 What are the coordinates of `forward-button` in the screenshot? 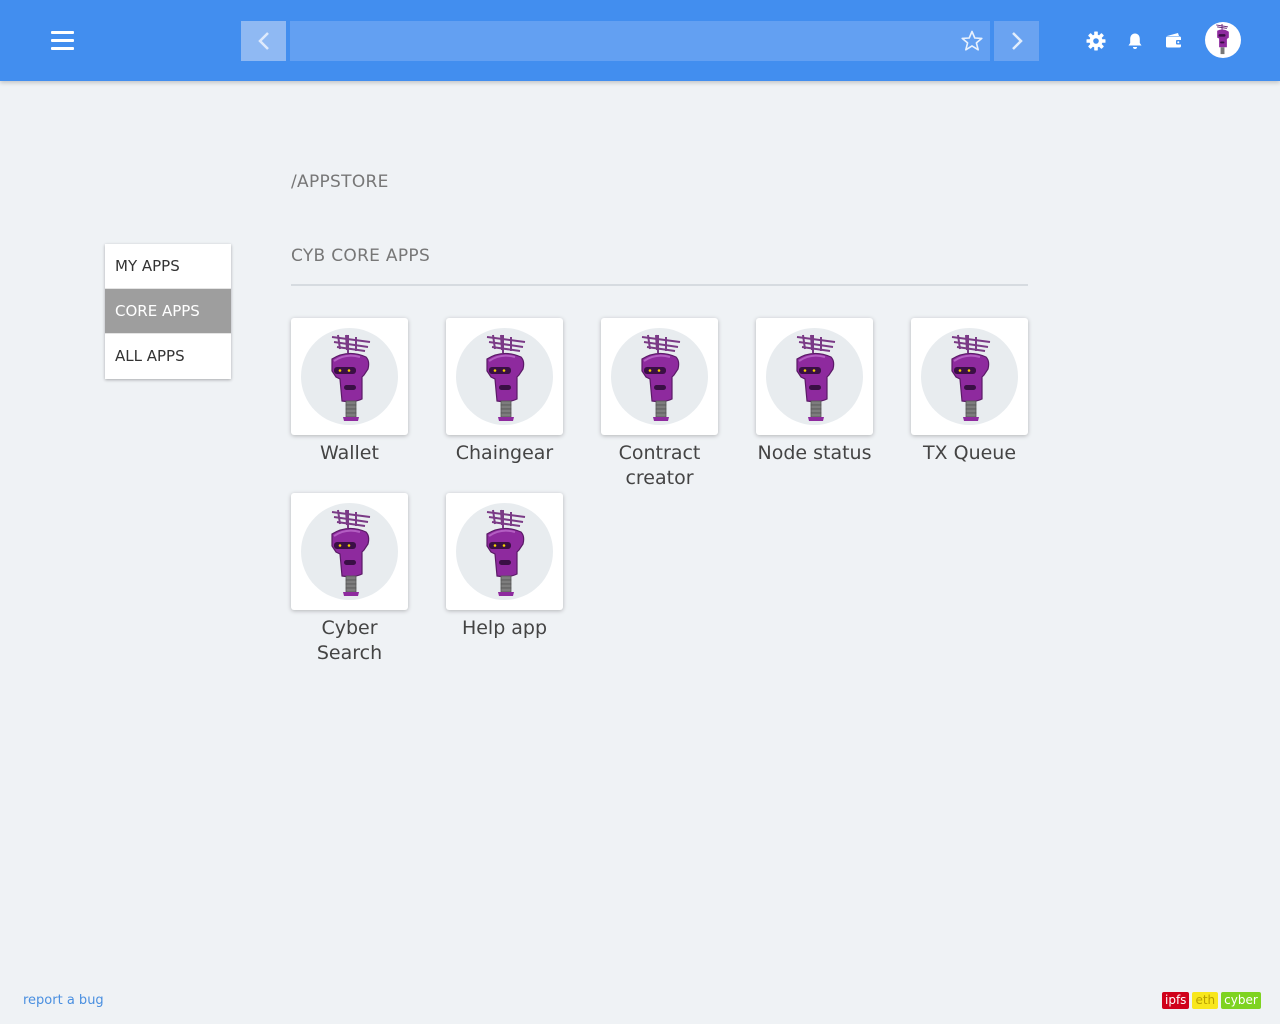 It's located at (1016, 41).